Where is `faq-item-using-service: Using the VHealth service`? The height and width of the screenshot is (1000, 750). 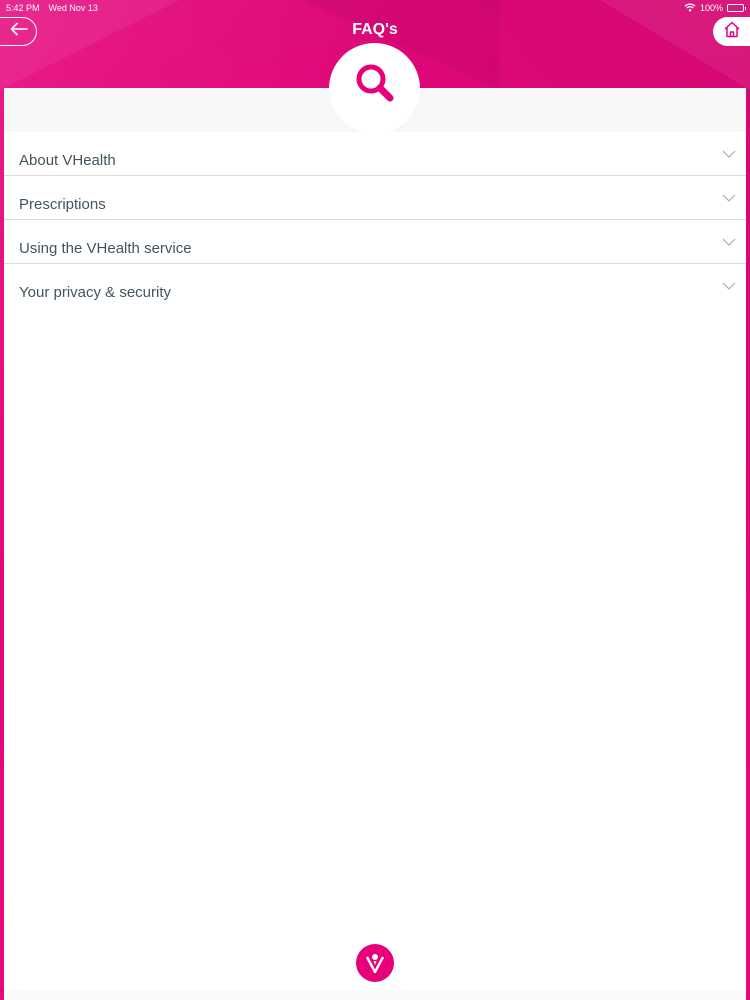 faq-item-using-service: Using the VHealth service is located at coordinates (375, 242).